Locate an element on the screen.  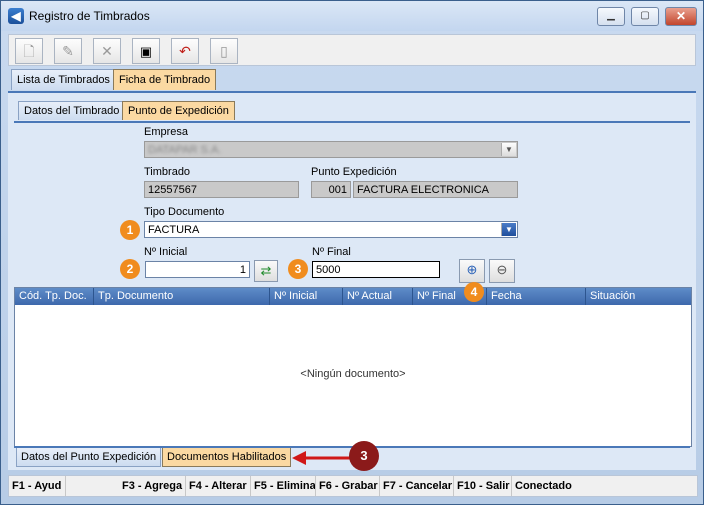
status-f6-save: F6 - Grabar is located at coordinates (348, 486).